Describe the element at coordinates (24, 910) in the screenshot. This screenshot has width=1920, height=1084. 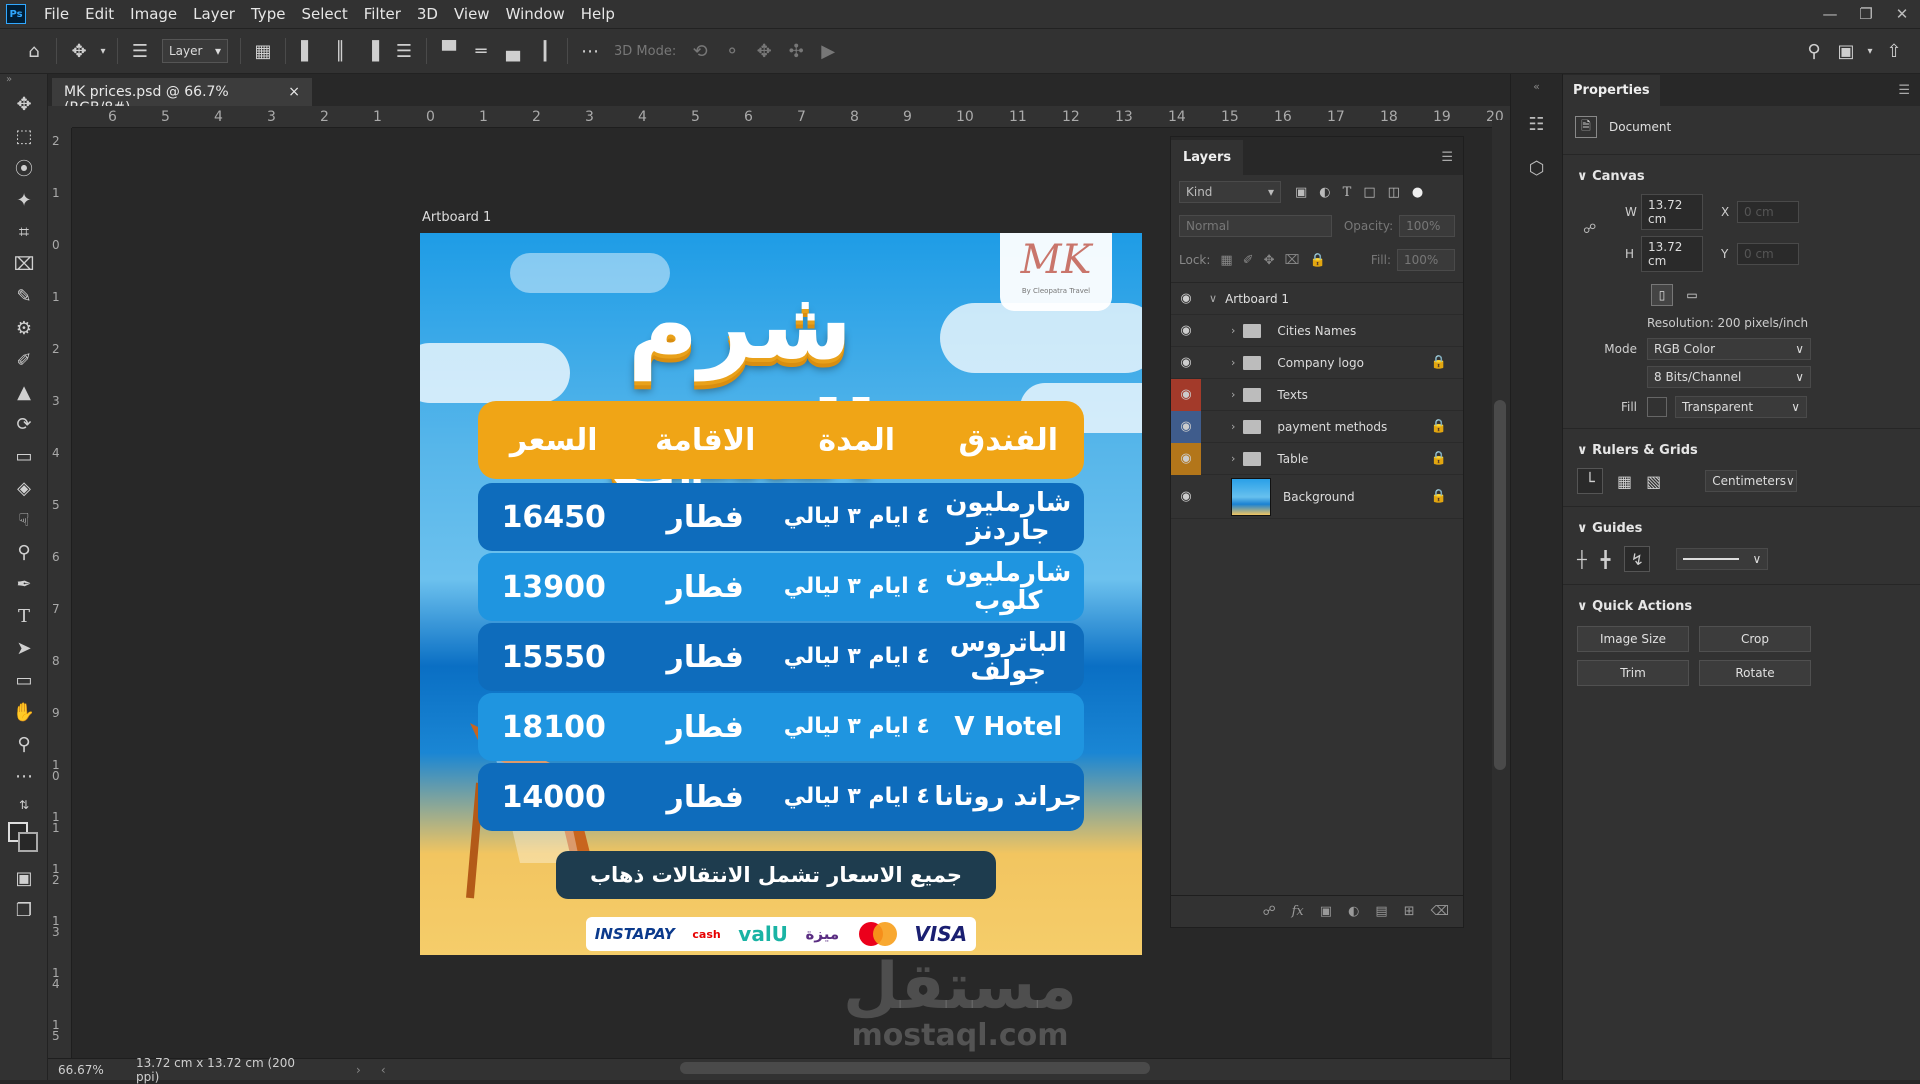
I see `screen-mode-icon: ❐` at that location.